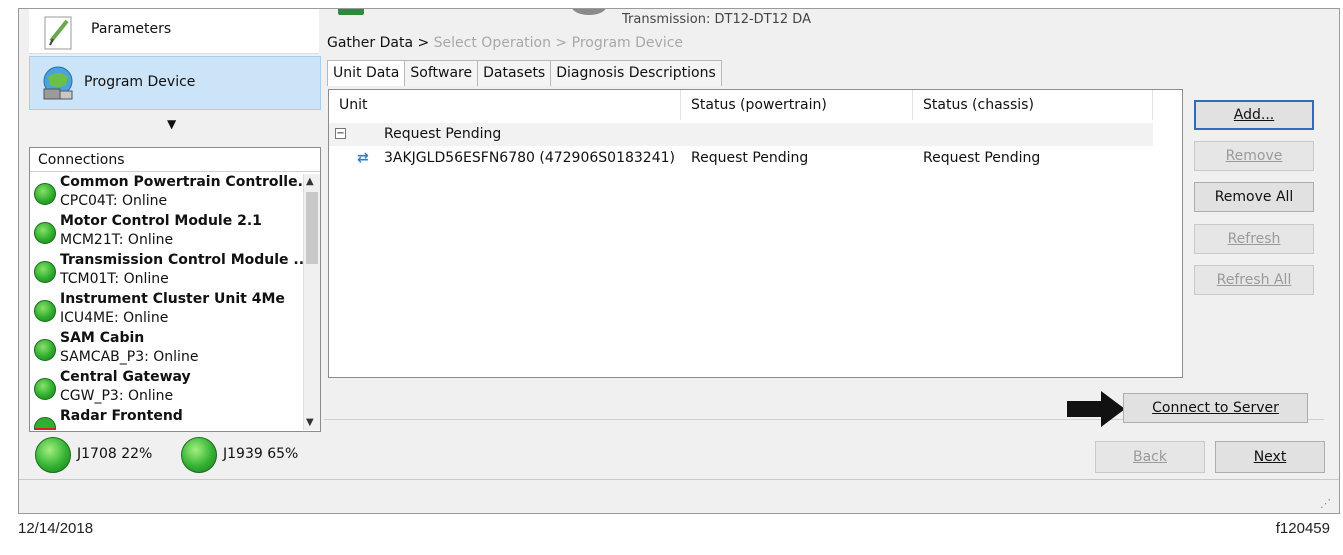 Image resolution: width=1343 pixels, height=555 pixels. I want to click on j1708-load-label: J1708 22%, so click(115, 454).